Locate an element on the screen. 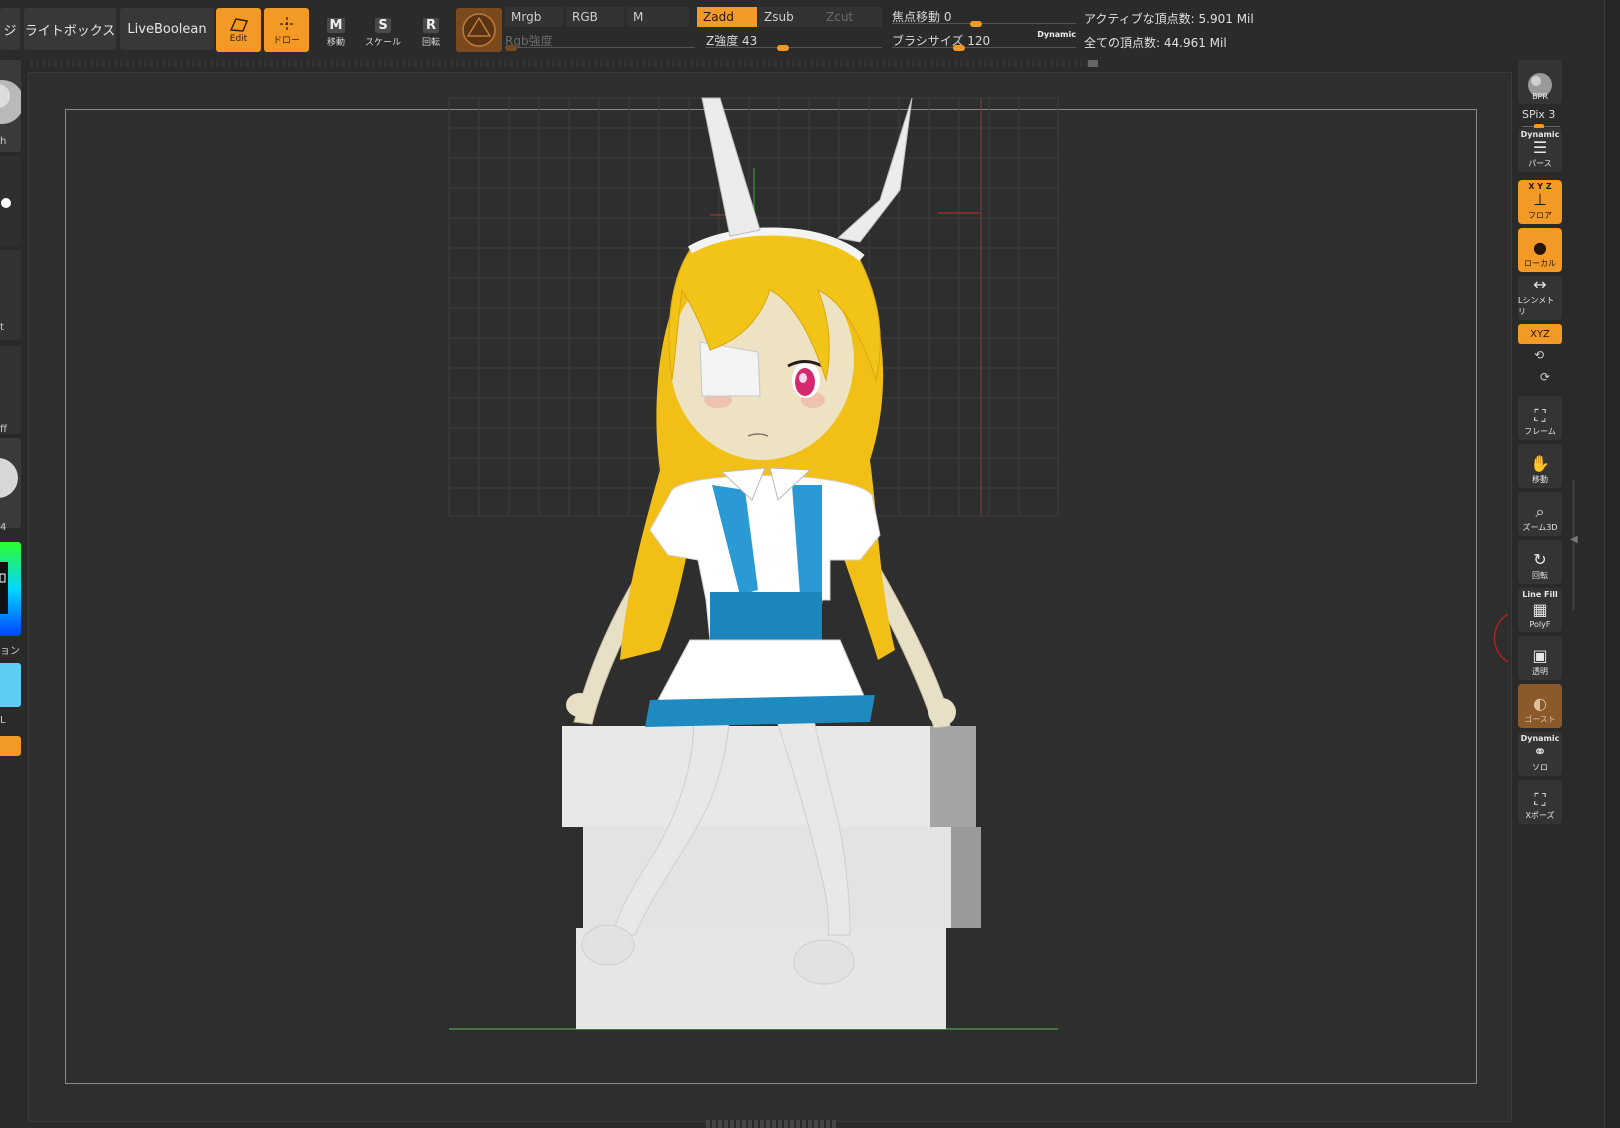  zoom-icon: ⌕ is located at coordinates (1540, 511).